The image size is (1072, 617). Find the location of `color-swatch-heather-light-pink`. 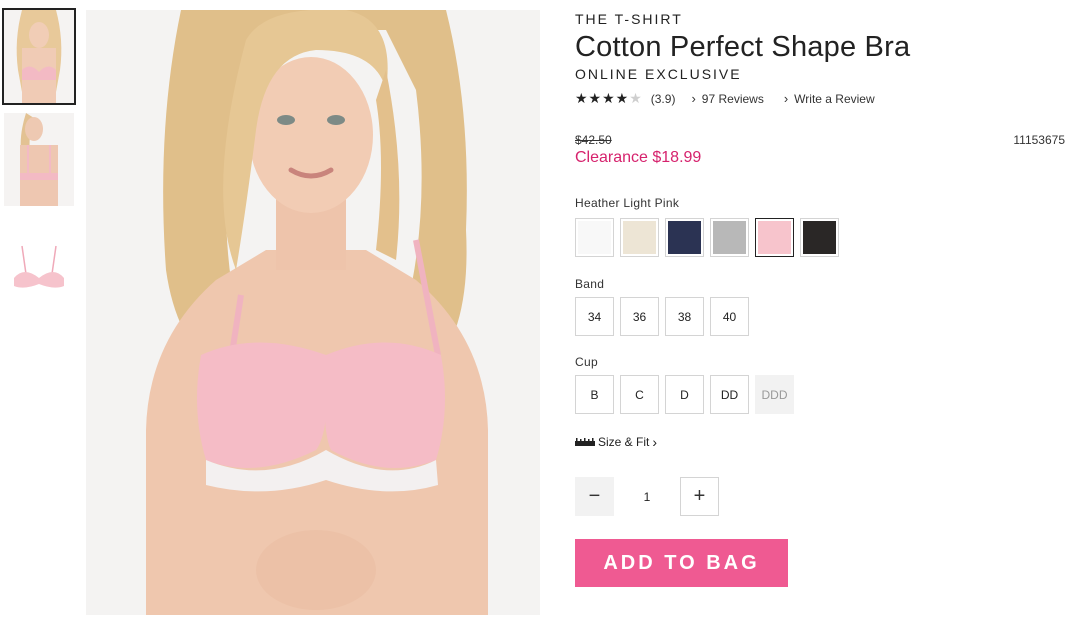

color-swatch-heather-light-pink is located at coordinates (774, 237).